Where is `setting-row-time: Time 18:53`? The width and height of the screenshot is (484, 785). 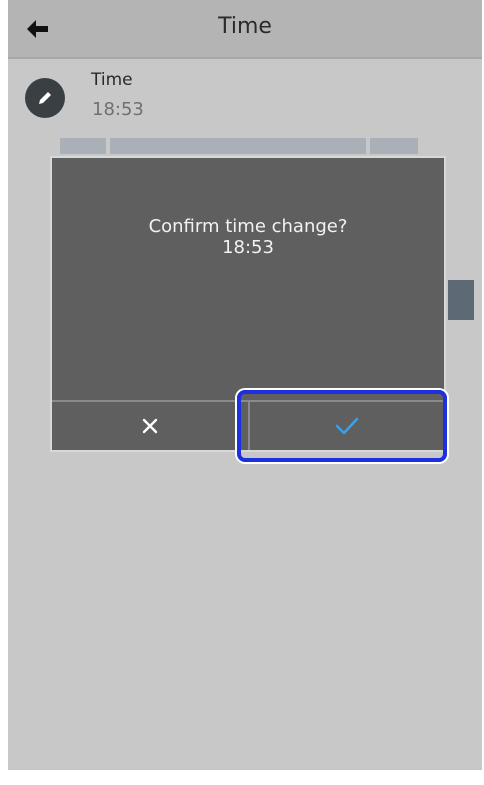 setting-row-time: Time 18:53 is located at coordinates (245, 97).